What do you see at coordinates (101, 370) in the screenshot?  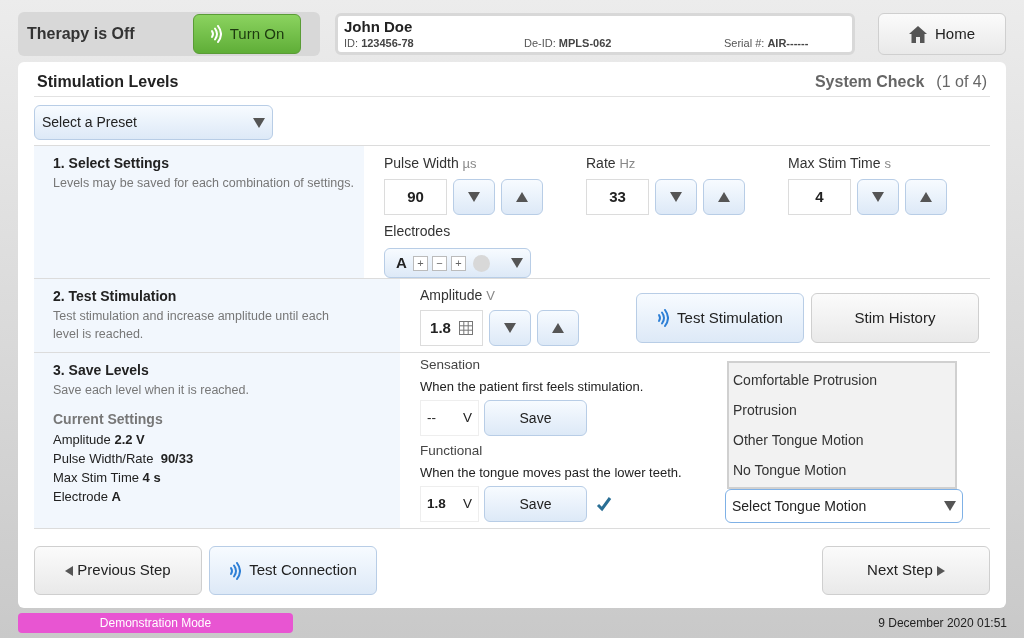 I see `section-title: 3. Save Levels` at bounding box center [101, 370].